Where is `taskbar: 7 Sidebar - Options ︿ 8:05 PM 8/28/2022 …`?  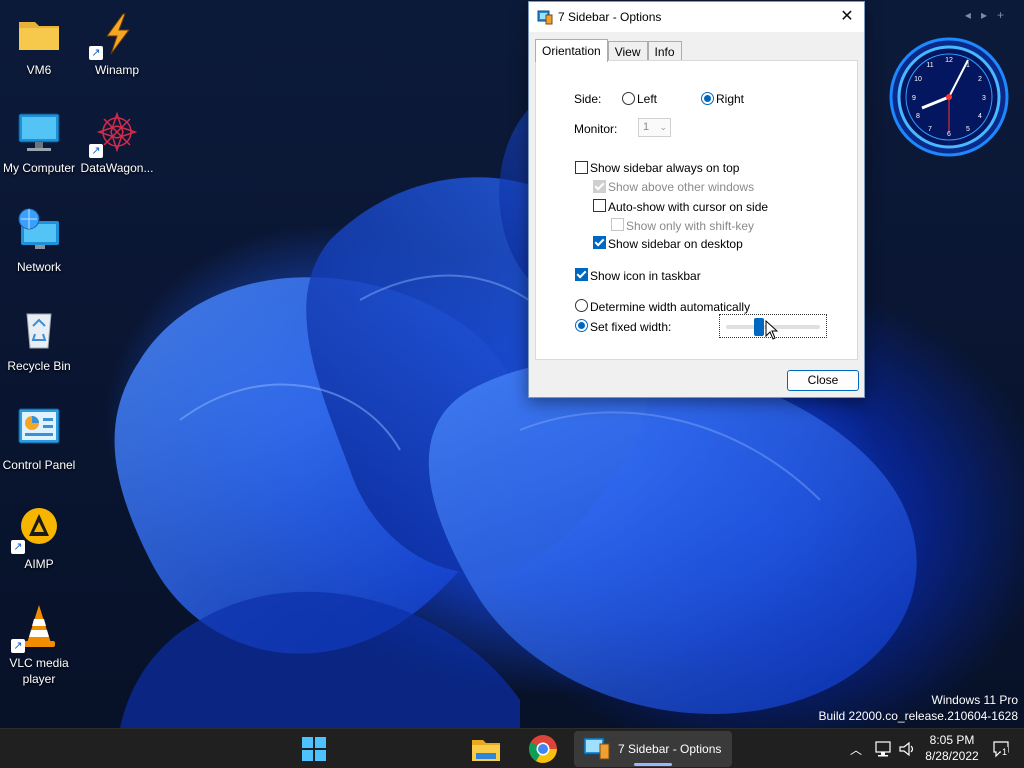
taskbar: 7 Sidebar - Options ︿ 8:05 PM 8/28/2022 … is located at coordinates (512, 748).